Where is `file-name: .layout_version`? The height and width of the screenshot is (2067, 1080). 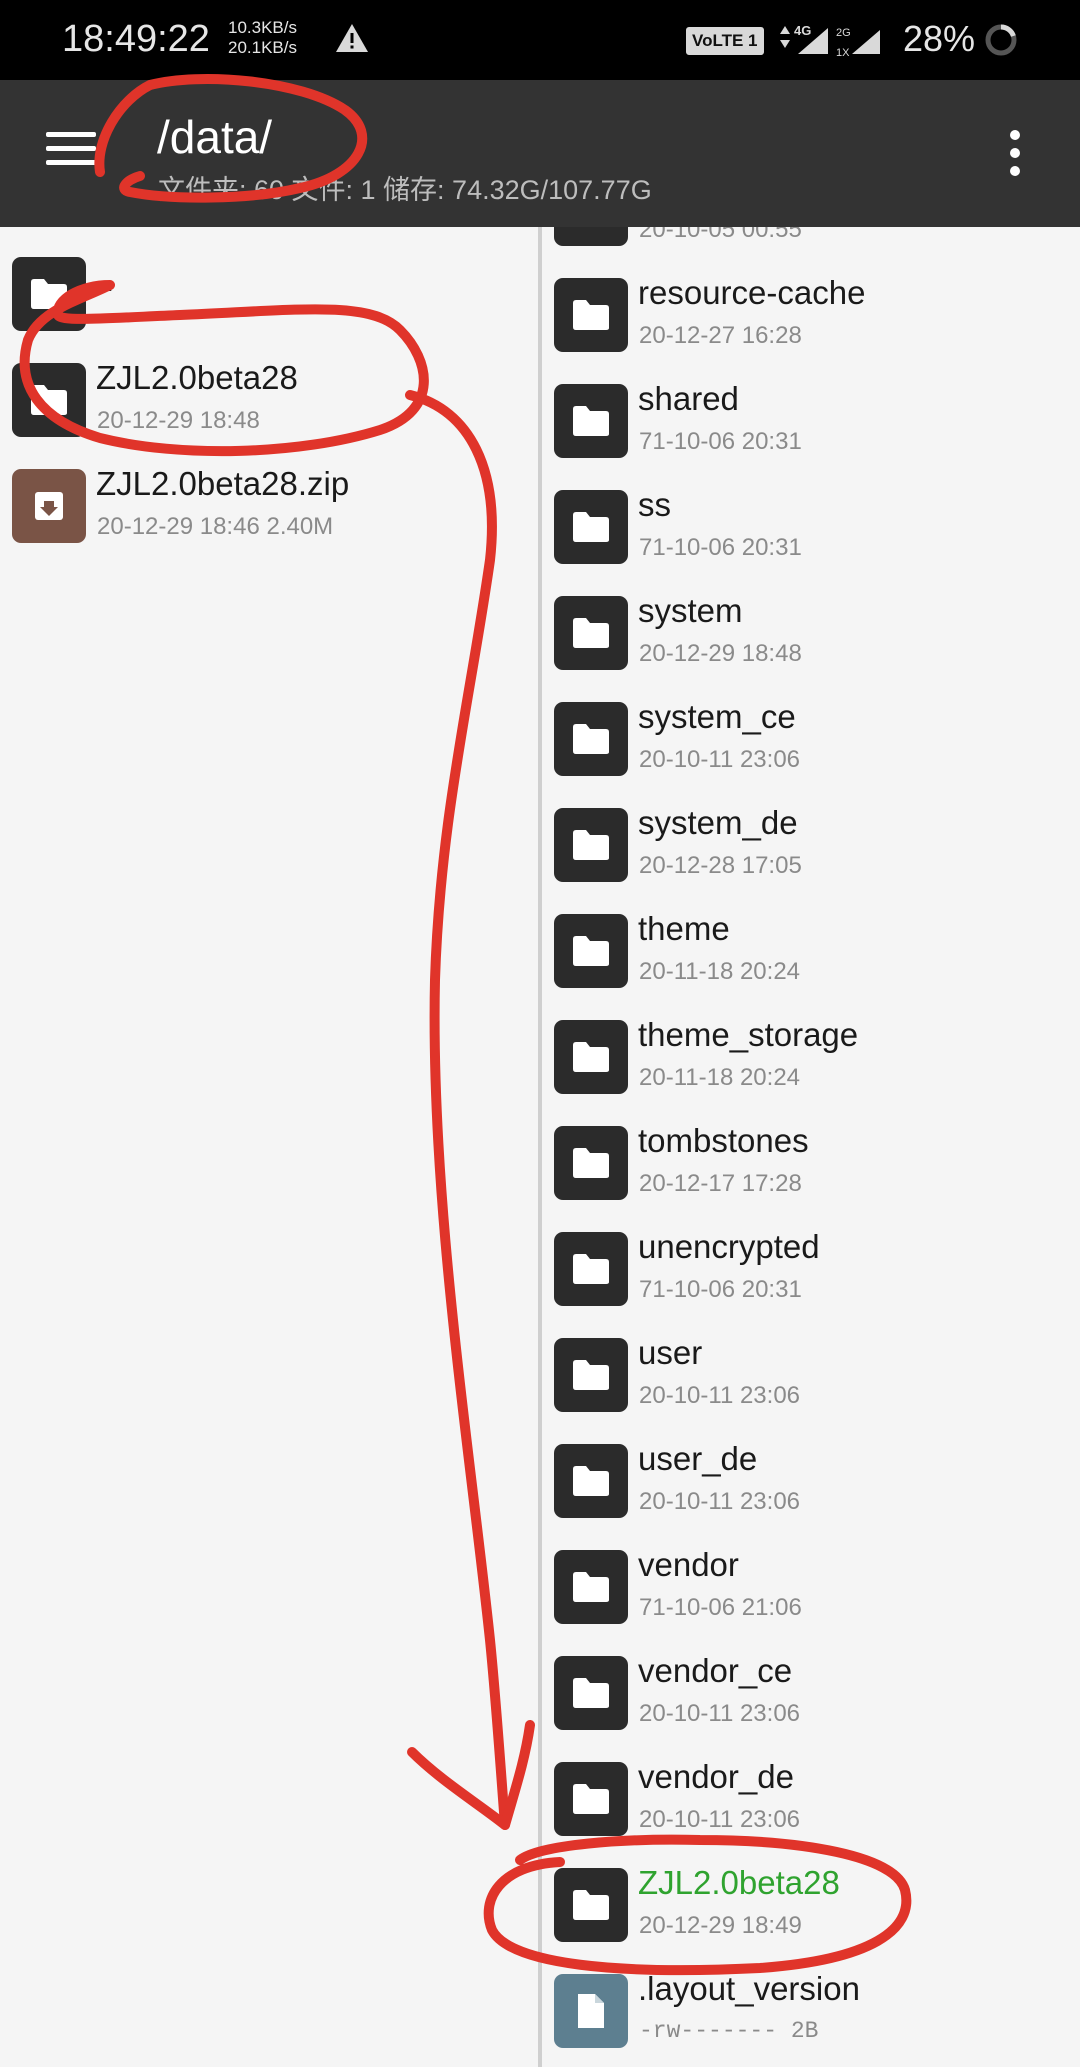 file-name: .layout_version is located at coordinates (749, 1988).